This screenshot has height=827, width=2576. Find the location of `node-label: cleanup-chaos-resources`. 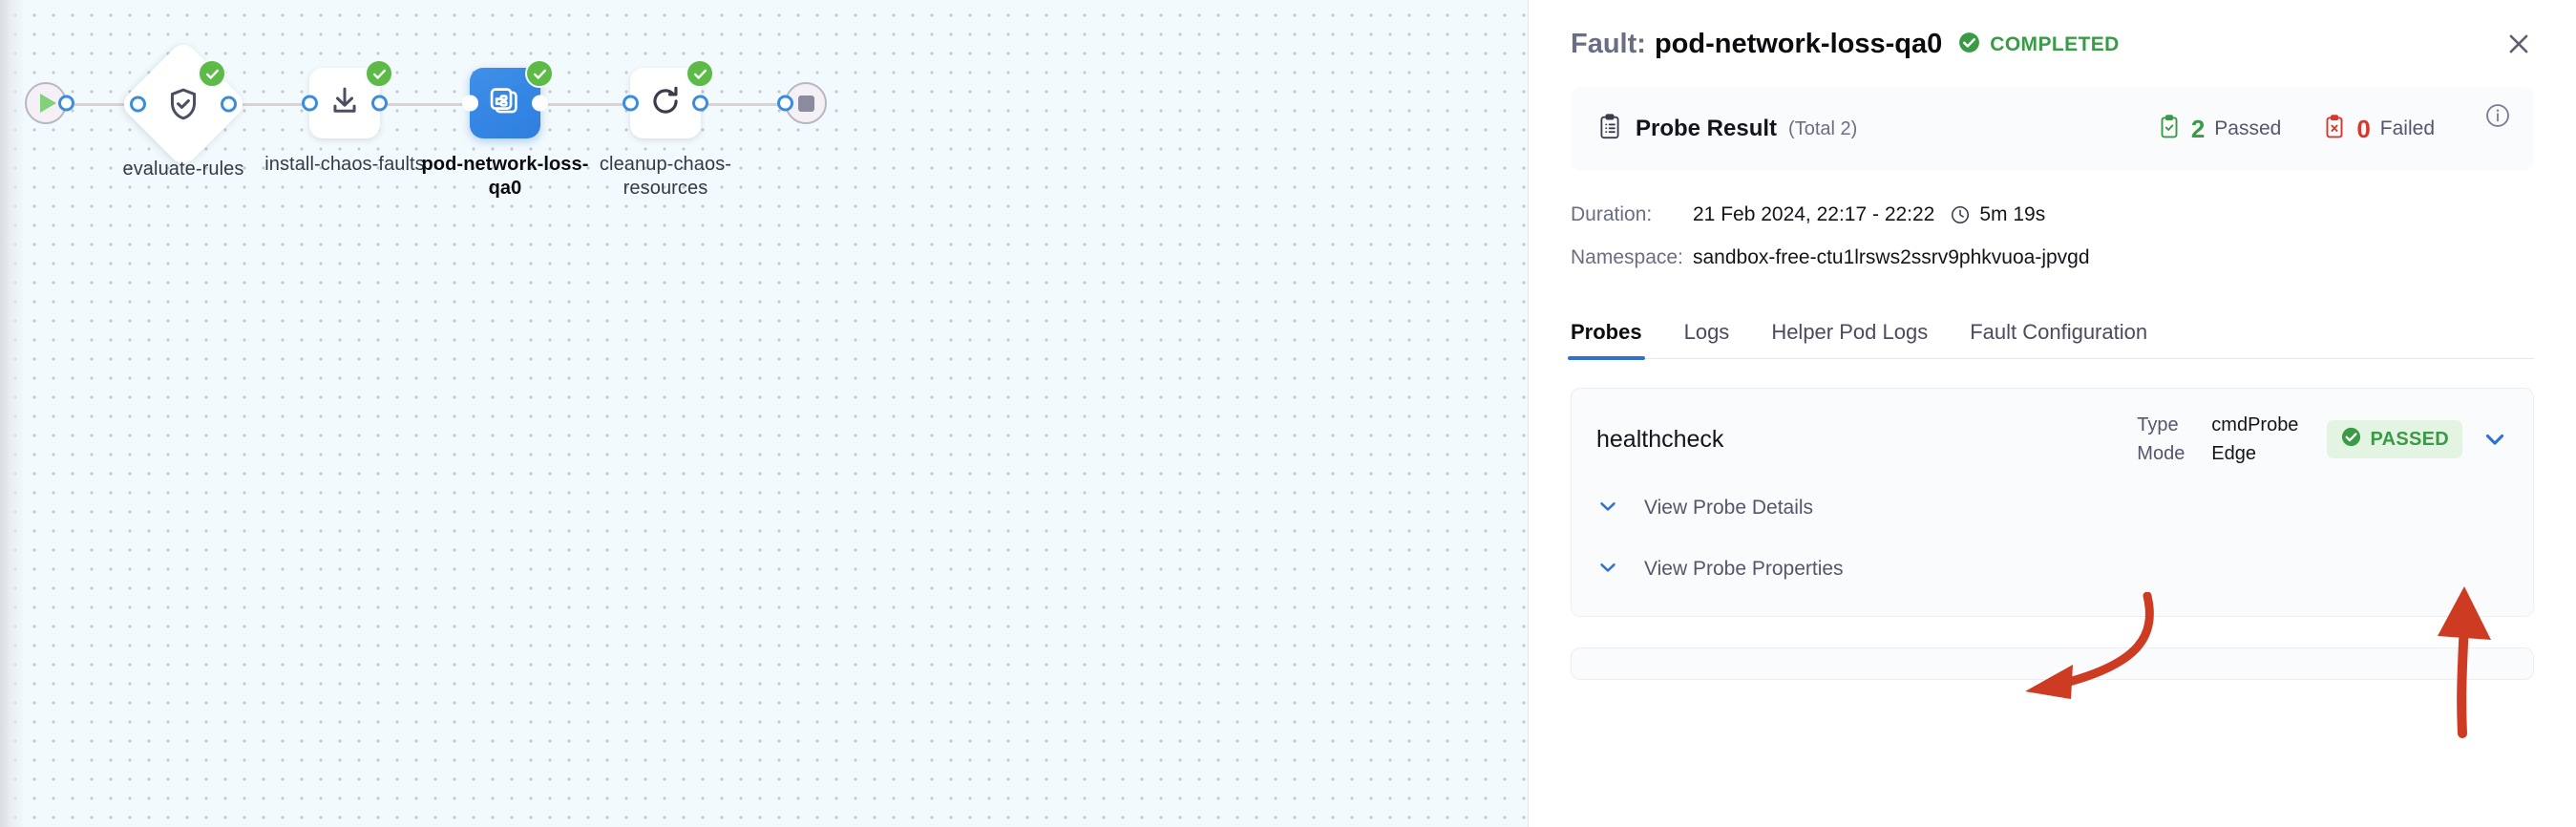

node-label: cleanup-chaos-resources is located at coordinates (665, 176).